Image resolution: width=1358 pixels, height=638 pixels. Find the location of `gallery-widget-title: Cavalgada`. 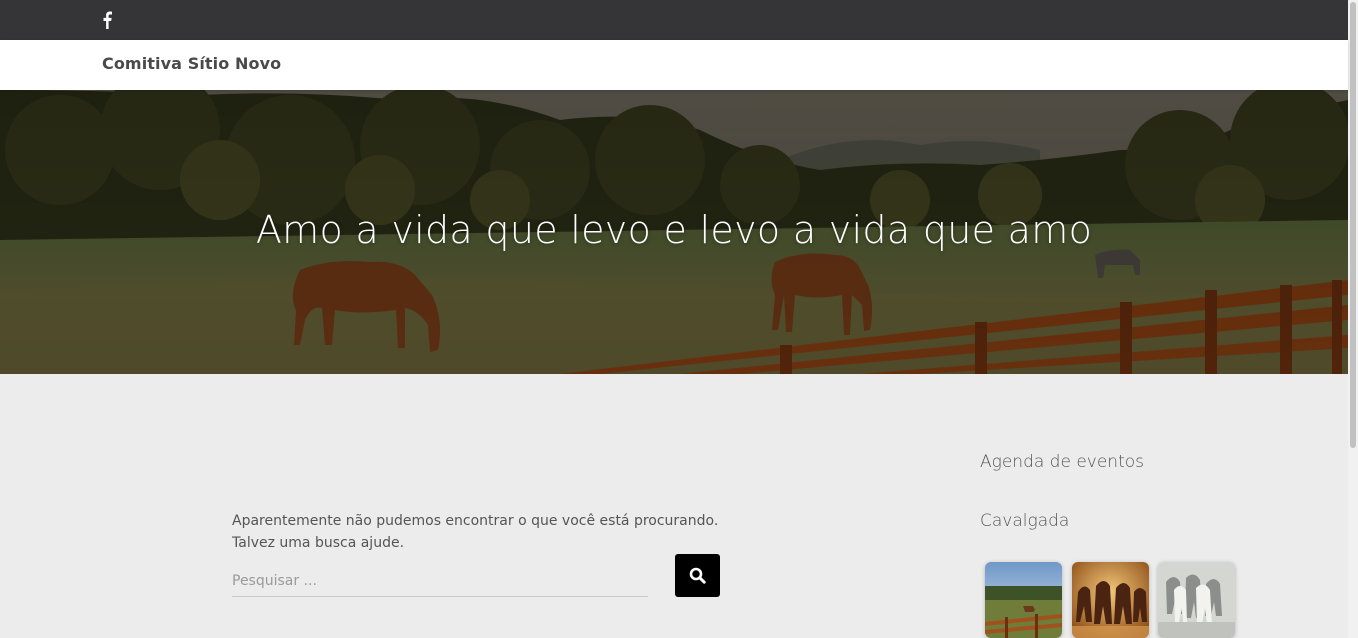

gallery-widget-title: Cavalgada is located at coordinates (1025, 521).